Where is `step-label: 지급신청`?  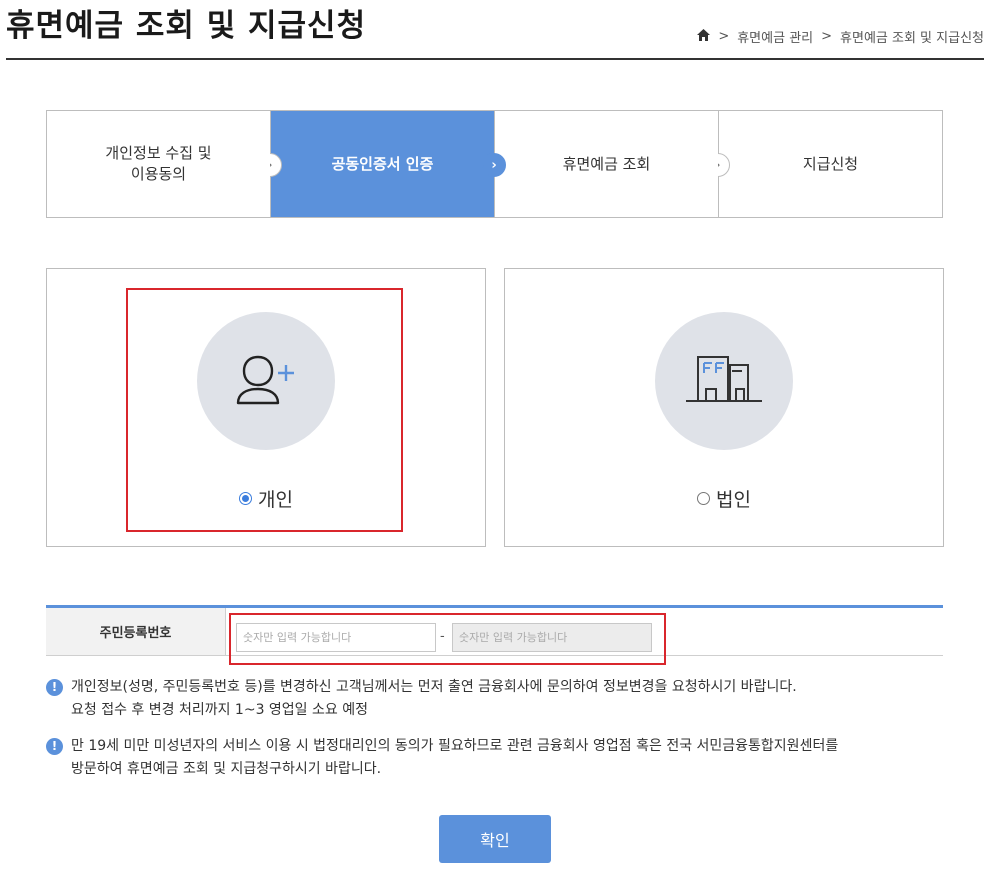 step-label: 지급신청 is located at coordinates (830, 163).